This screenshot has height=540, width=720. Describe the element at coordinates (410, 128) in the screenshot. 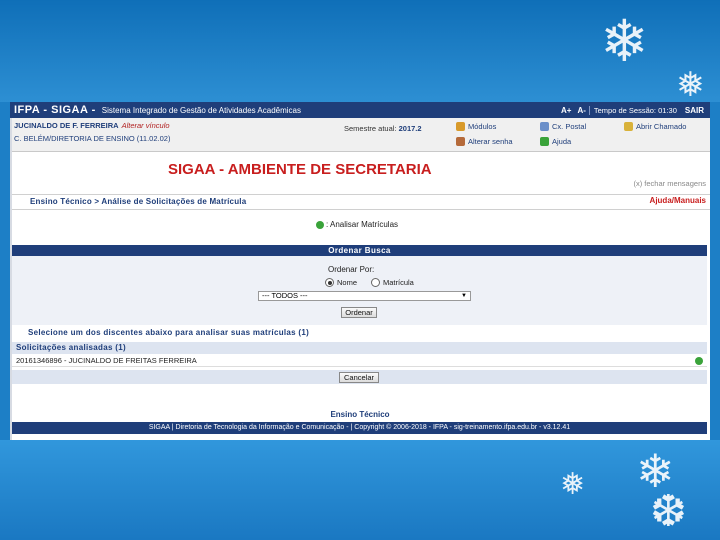

I see `semester-value: 2017.2` at that location.